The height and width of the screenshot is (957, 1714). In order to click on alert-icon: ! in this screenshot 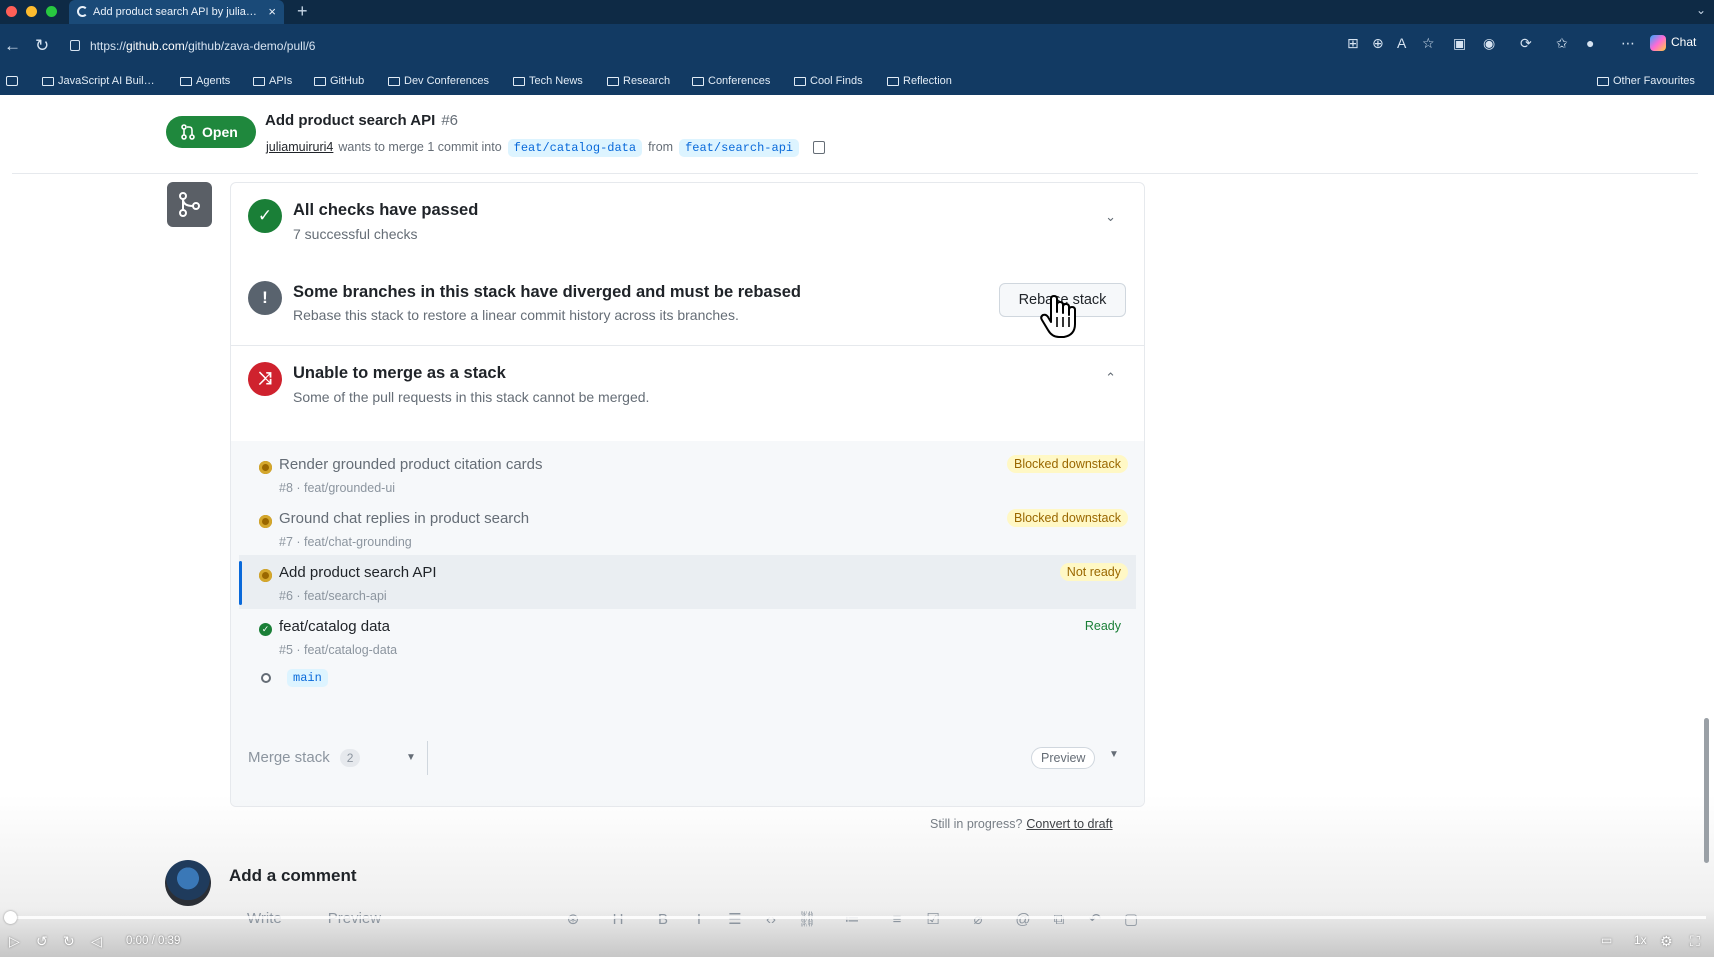, I will do `click(265, 298)`.